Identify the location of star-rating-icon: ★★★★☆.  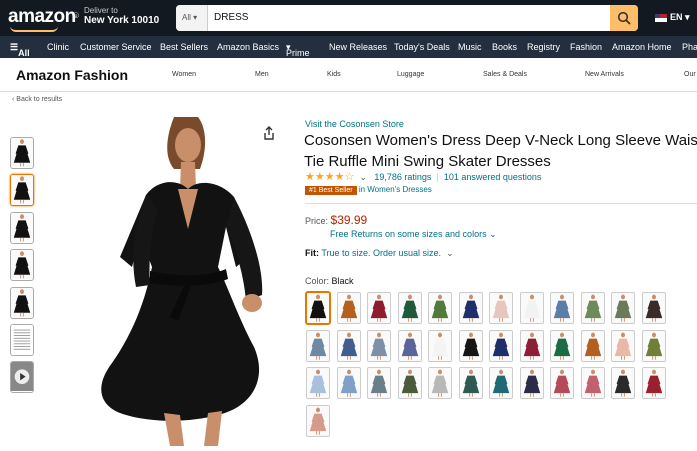
(329, 177).